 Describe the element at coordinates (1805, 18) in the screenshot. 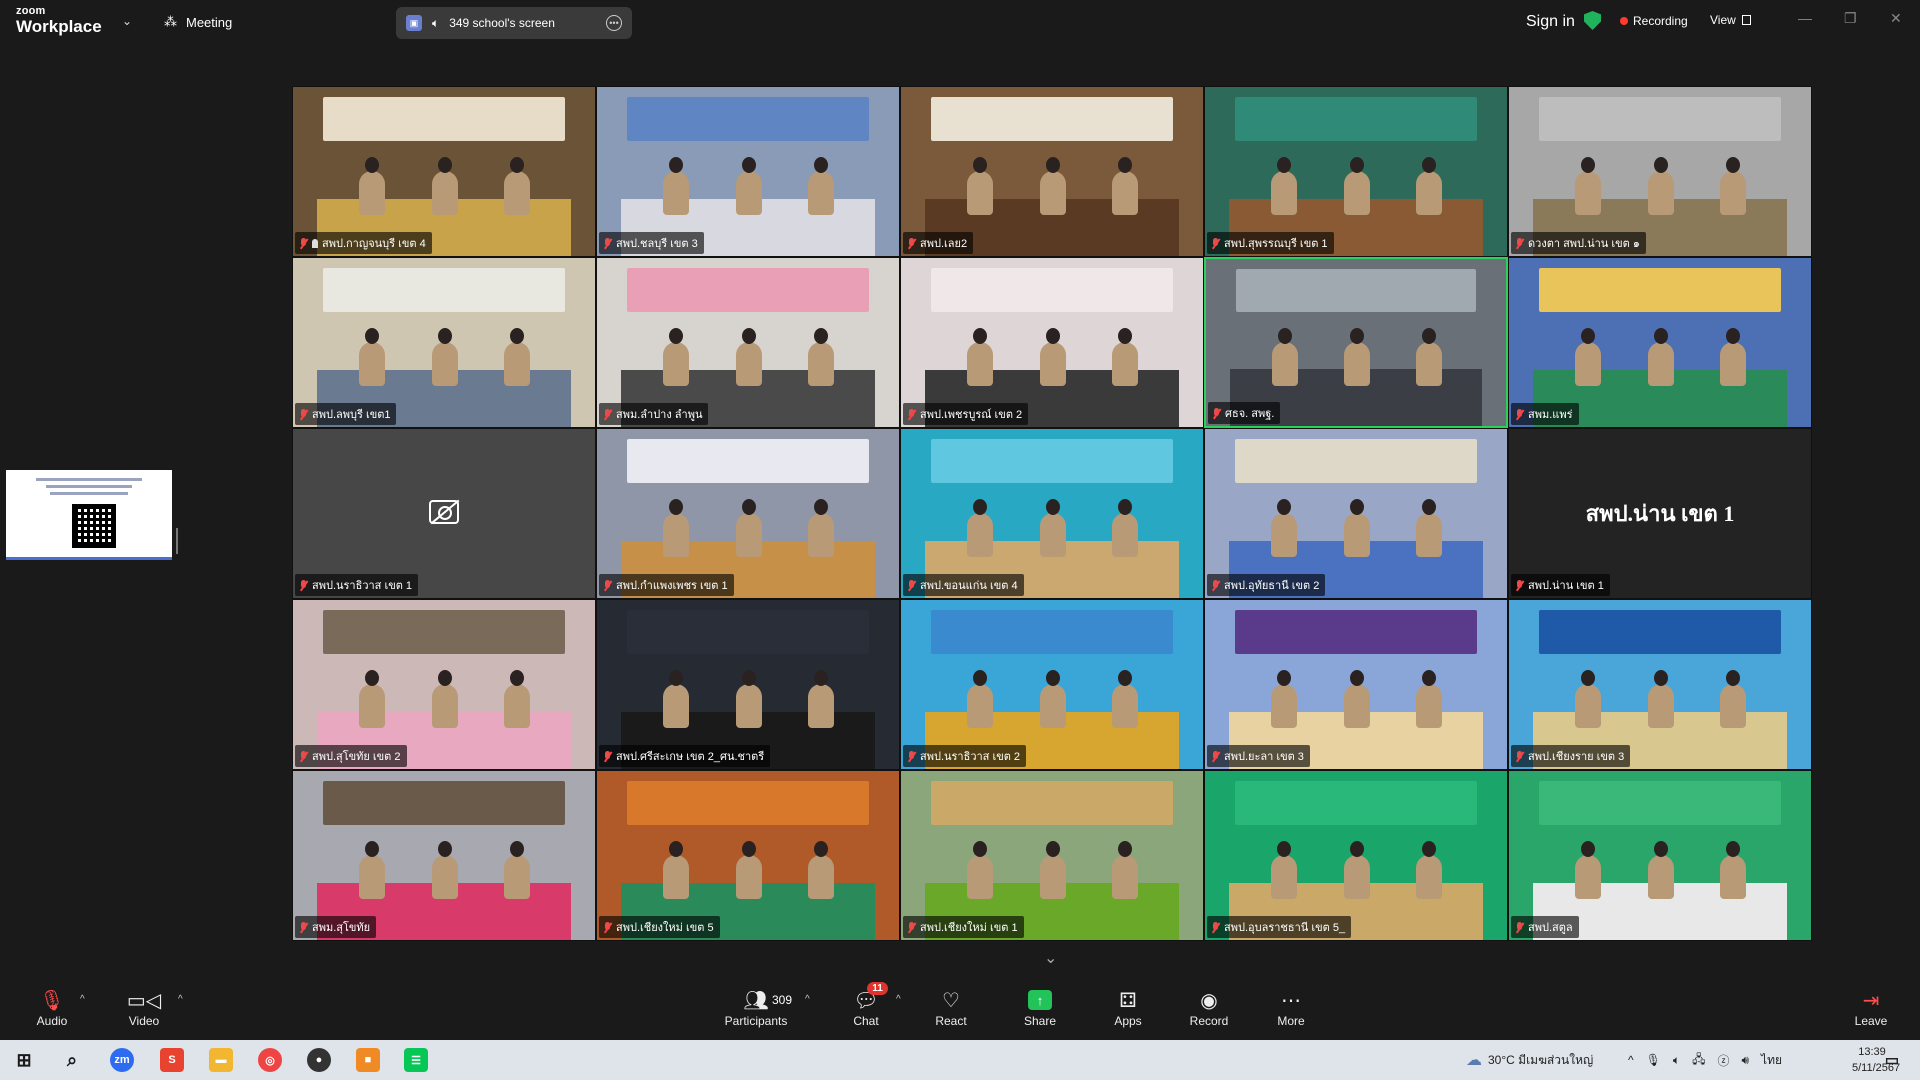

I see `minimize-icon: —` at that location.